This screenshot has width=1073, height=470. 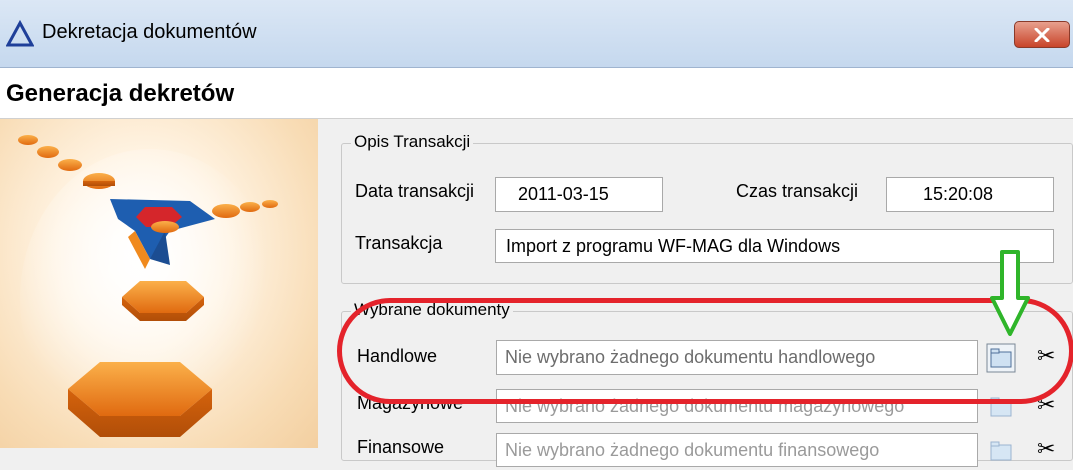 What do you see at coordinates (140, 399) in the screenshot?
I see `hexagon-large` at bounding box center [140, 399].